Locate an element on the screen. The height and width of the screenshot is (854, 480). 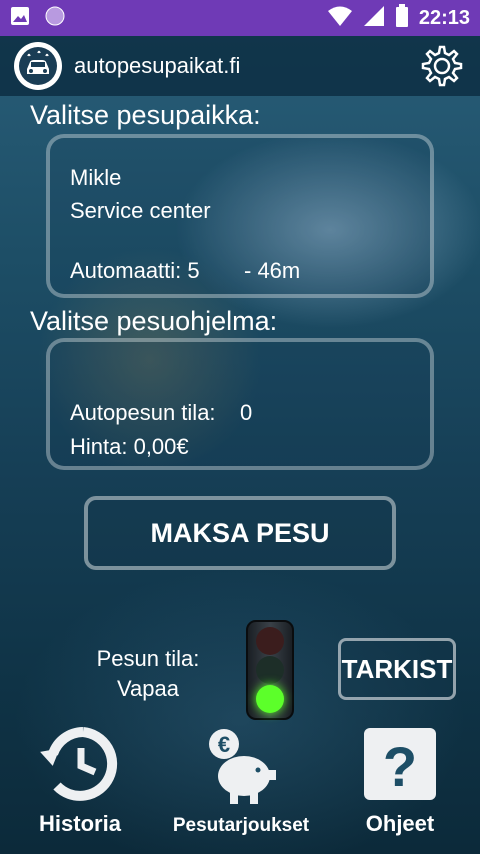
check-status-button: TARKIST is located at coordinates (397, 669).